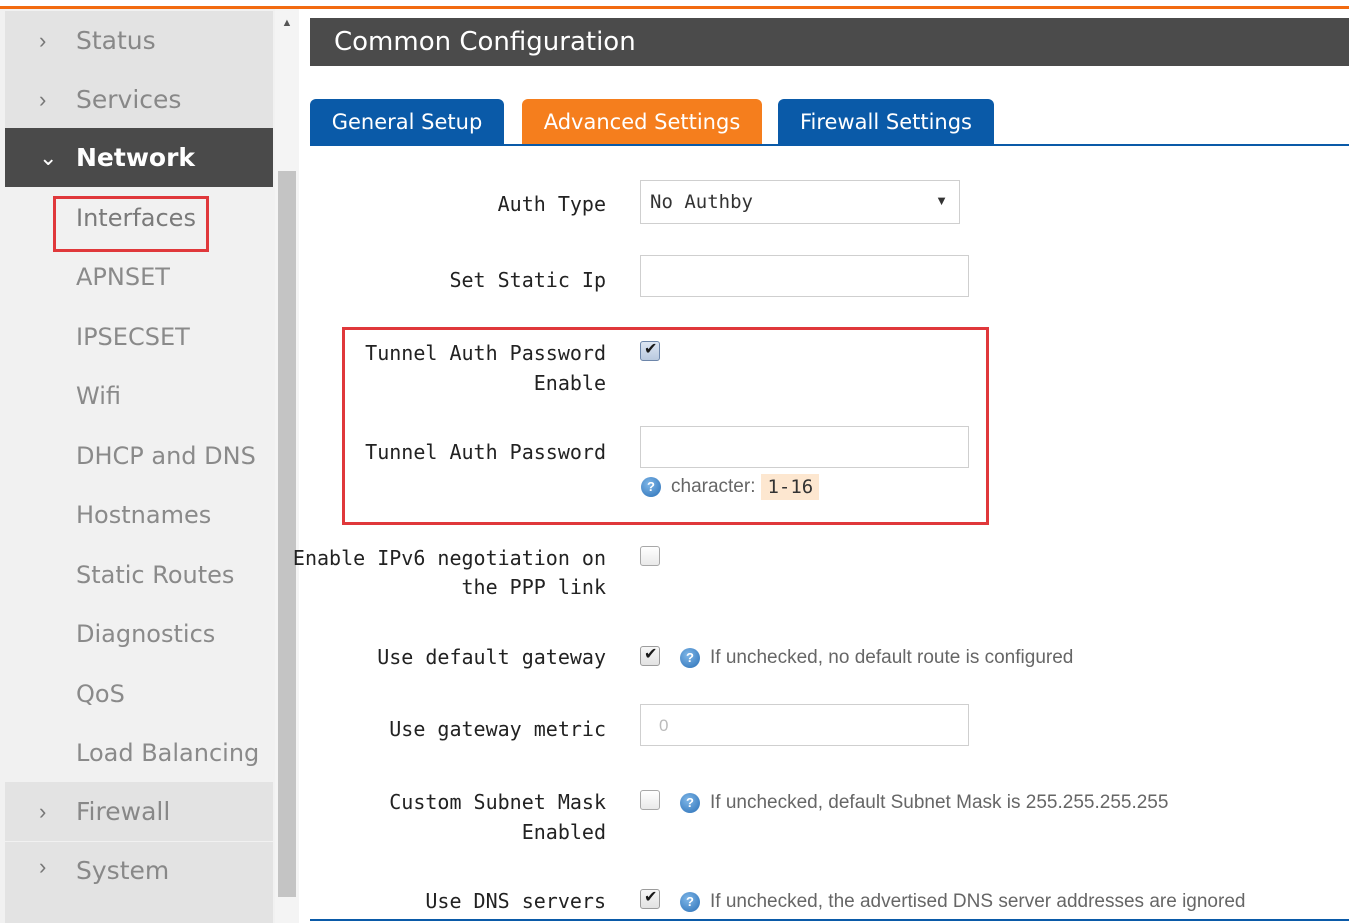 This screenshot has width=1349, height=923. What do you see at coordinates (100, 693) in the screenshot?
I see `sidebar-item-label: QoS` at bounding box center [100, 693].